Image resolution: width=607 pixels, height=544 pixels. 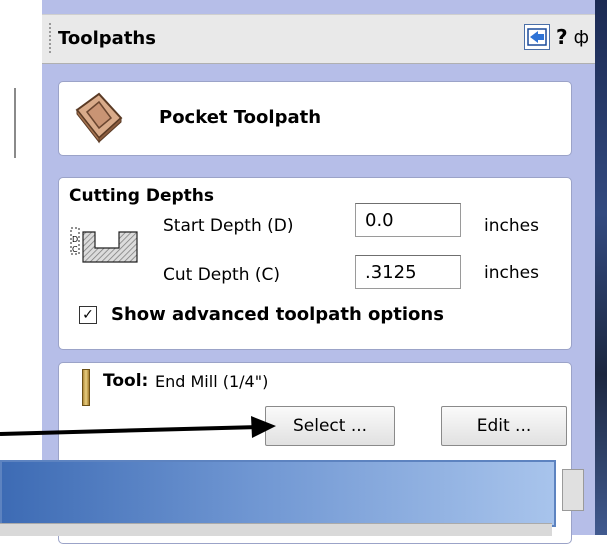 I want to click on drag-grip-icon, so click(x=50, y=39).